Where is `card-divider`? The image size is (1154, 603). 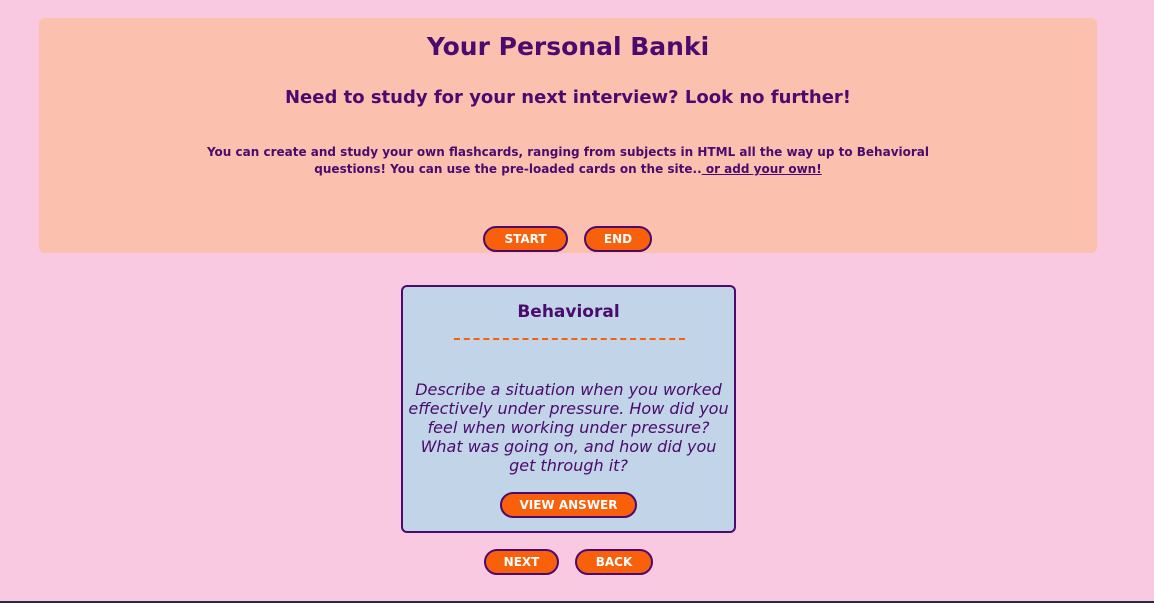
card-divider is located at coordinates (569, 339).